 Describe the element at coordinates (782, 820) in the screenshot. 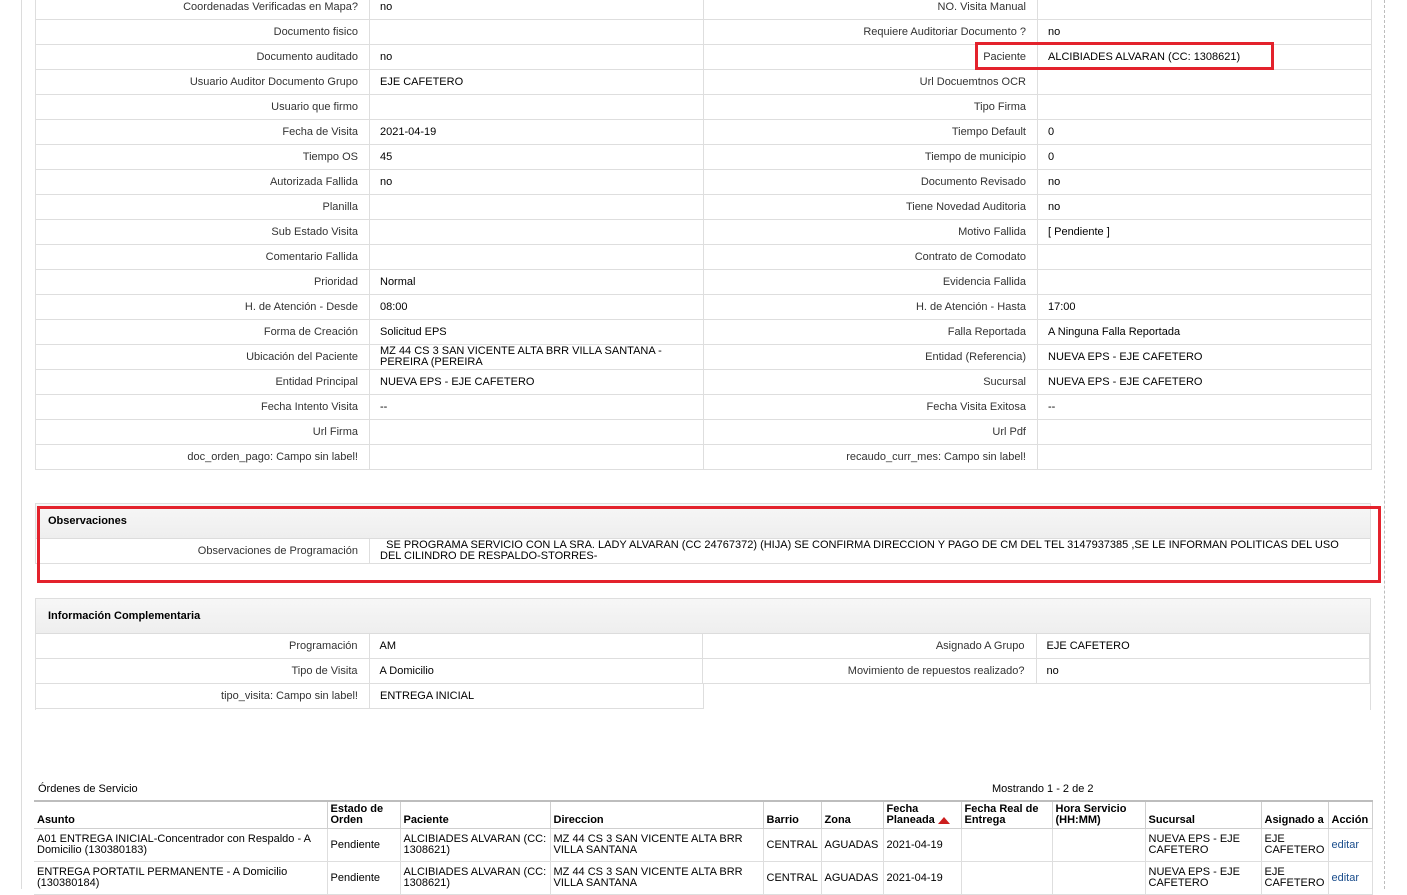

I see `col-header-label: Barrio` at that location.